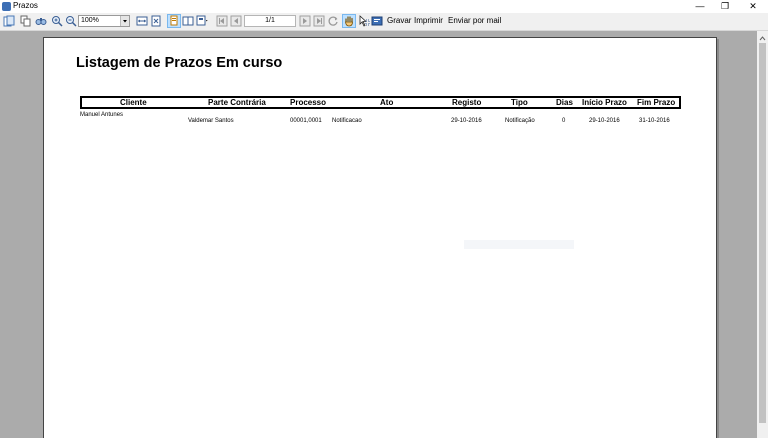  Describe the element at coordinates (124, 21) in the screenshot. I see `chevron-down-icon` at that location.